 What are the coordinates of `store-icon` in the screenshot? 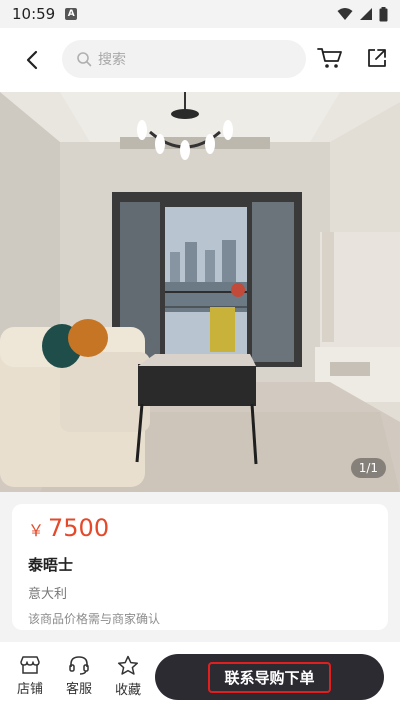 It's located at (30, 665).